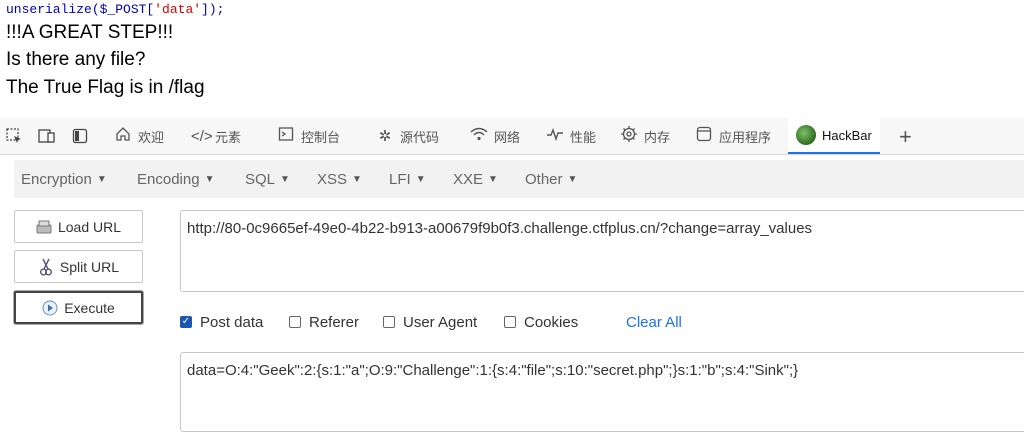 This screenshot has width=1024, height=432. Describe the element at coordinates (385, 136) in the screenshot. I see `bug-icon: ✲` at that location.